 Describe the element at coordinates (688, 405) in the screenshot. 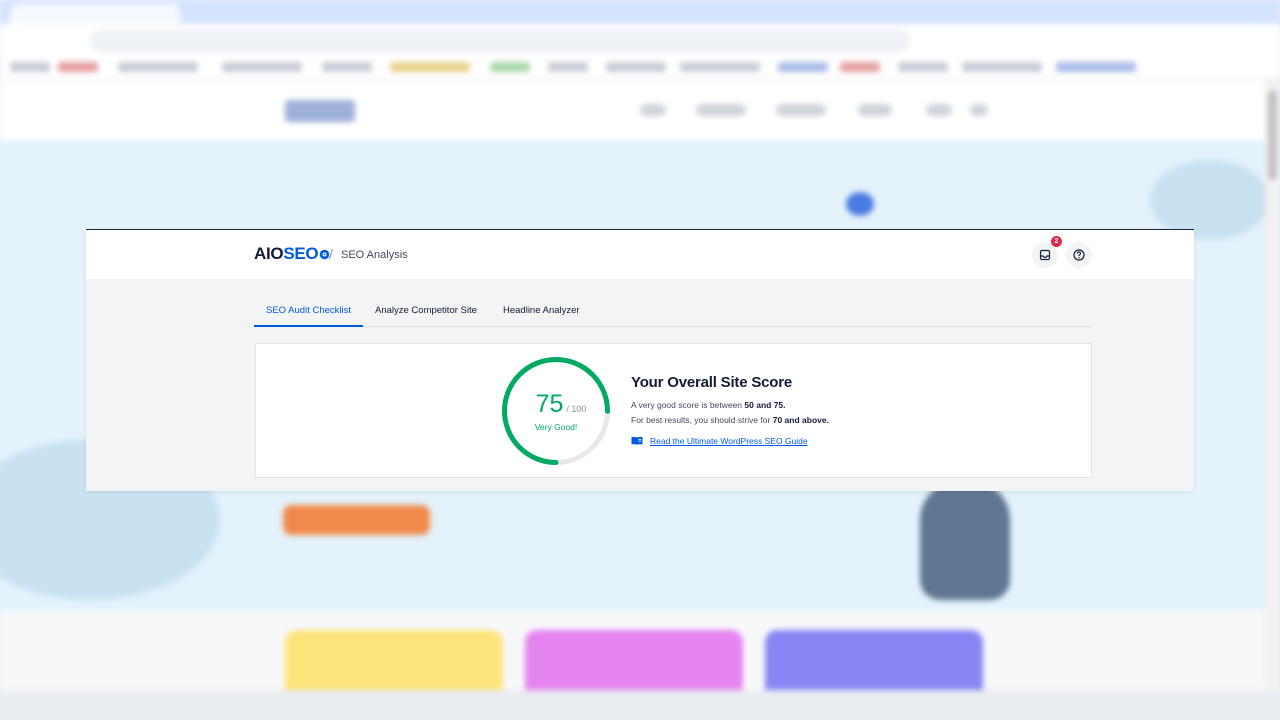

I see `desc-text: A very good score is between` at that location.